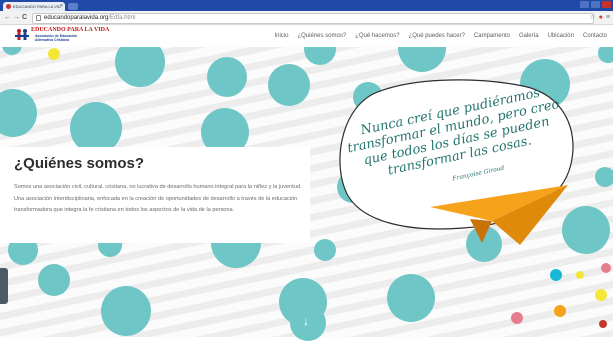 The height and width of the screenshot is (341, 613). I want to click on nav-item-que-puedes-hacer: ¿Qué puedes hacer?, so click(437, 36).